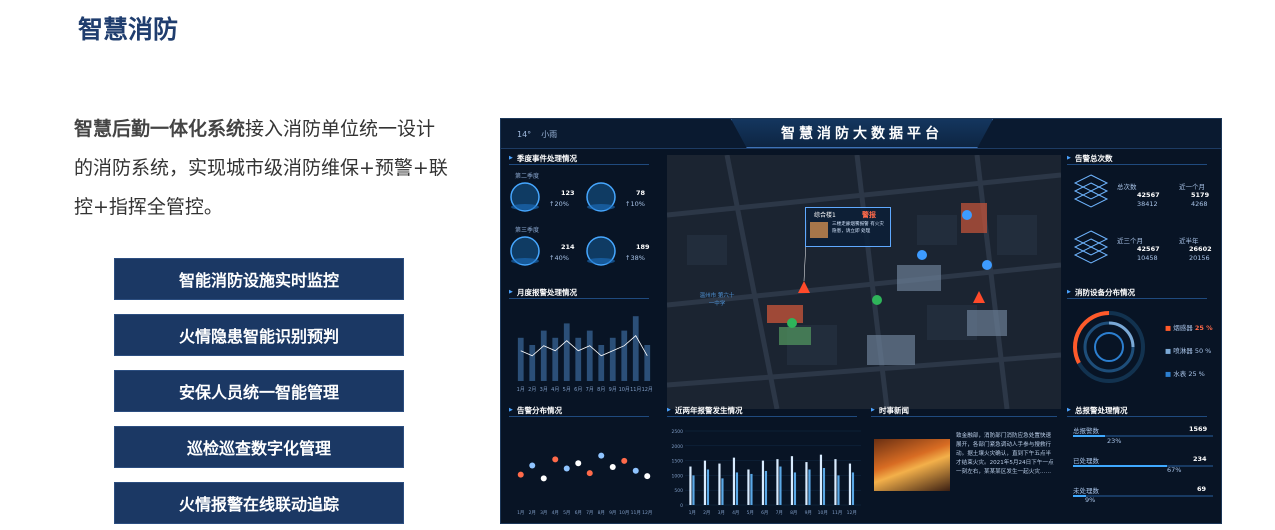  I want to click on page-title: 智慧消防, so click(128, 29).